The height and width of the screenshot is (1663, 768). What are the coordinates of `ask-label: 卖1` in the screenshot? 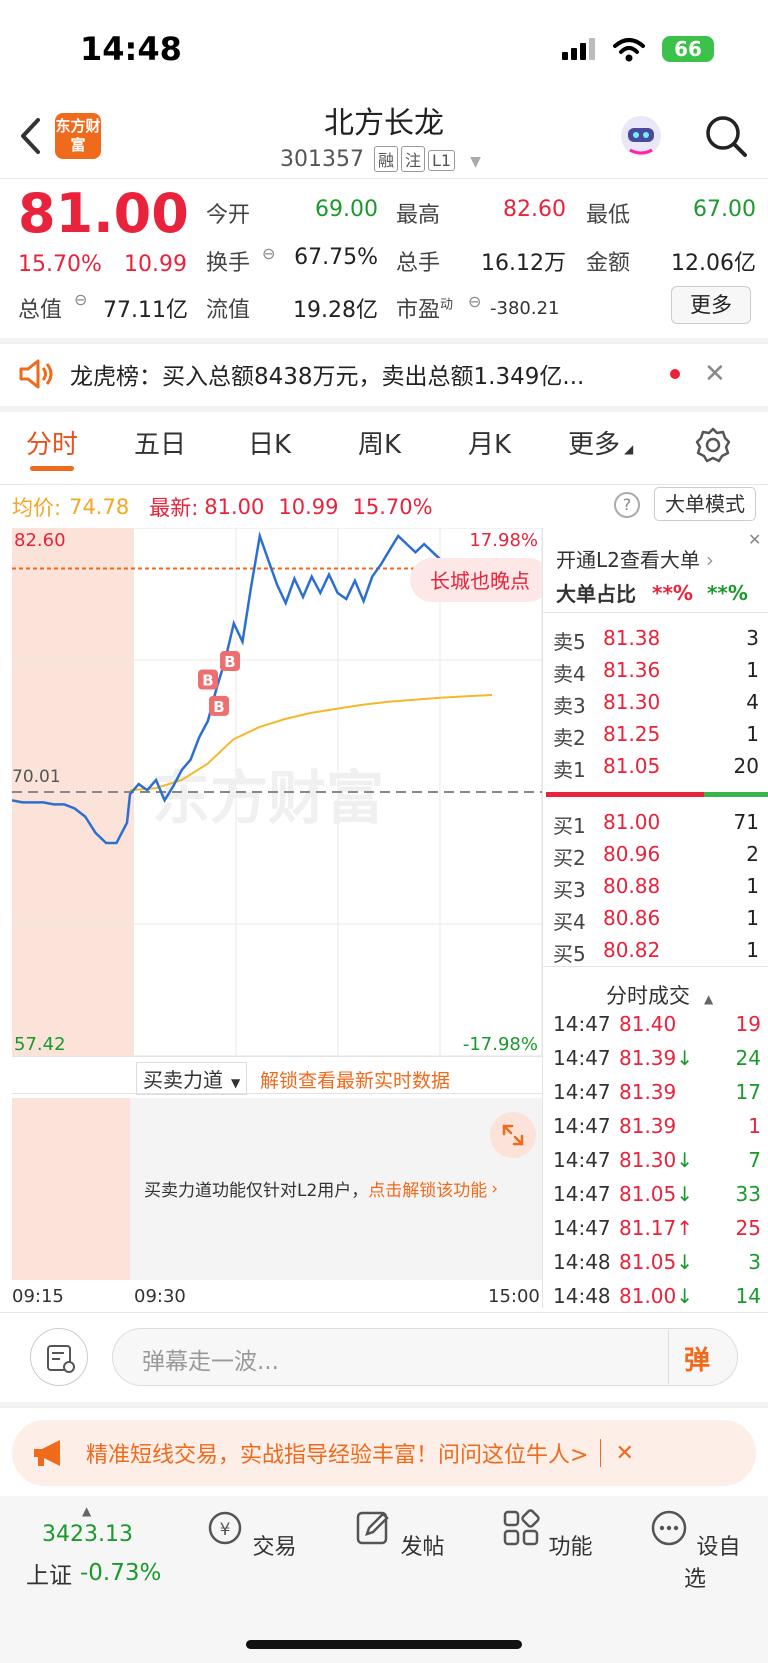 It's located at (569, 770).